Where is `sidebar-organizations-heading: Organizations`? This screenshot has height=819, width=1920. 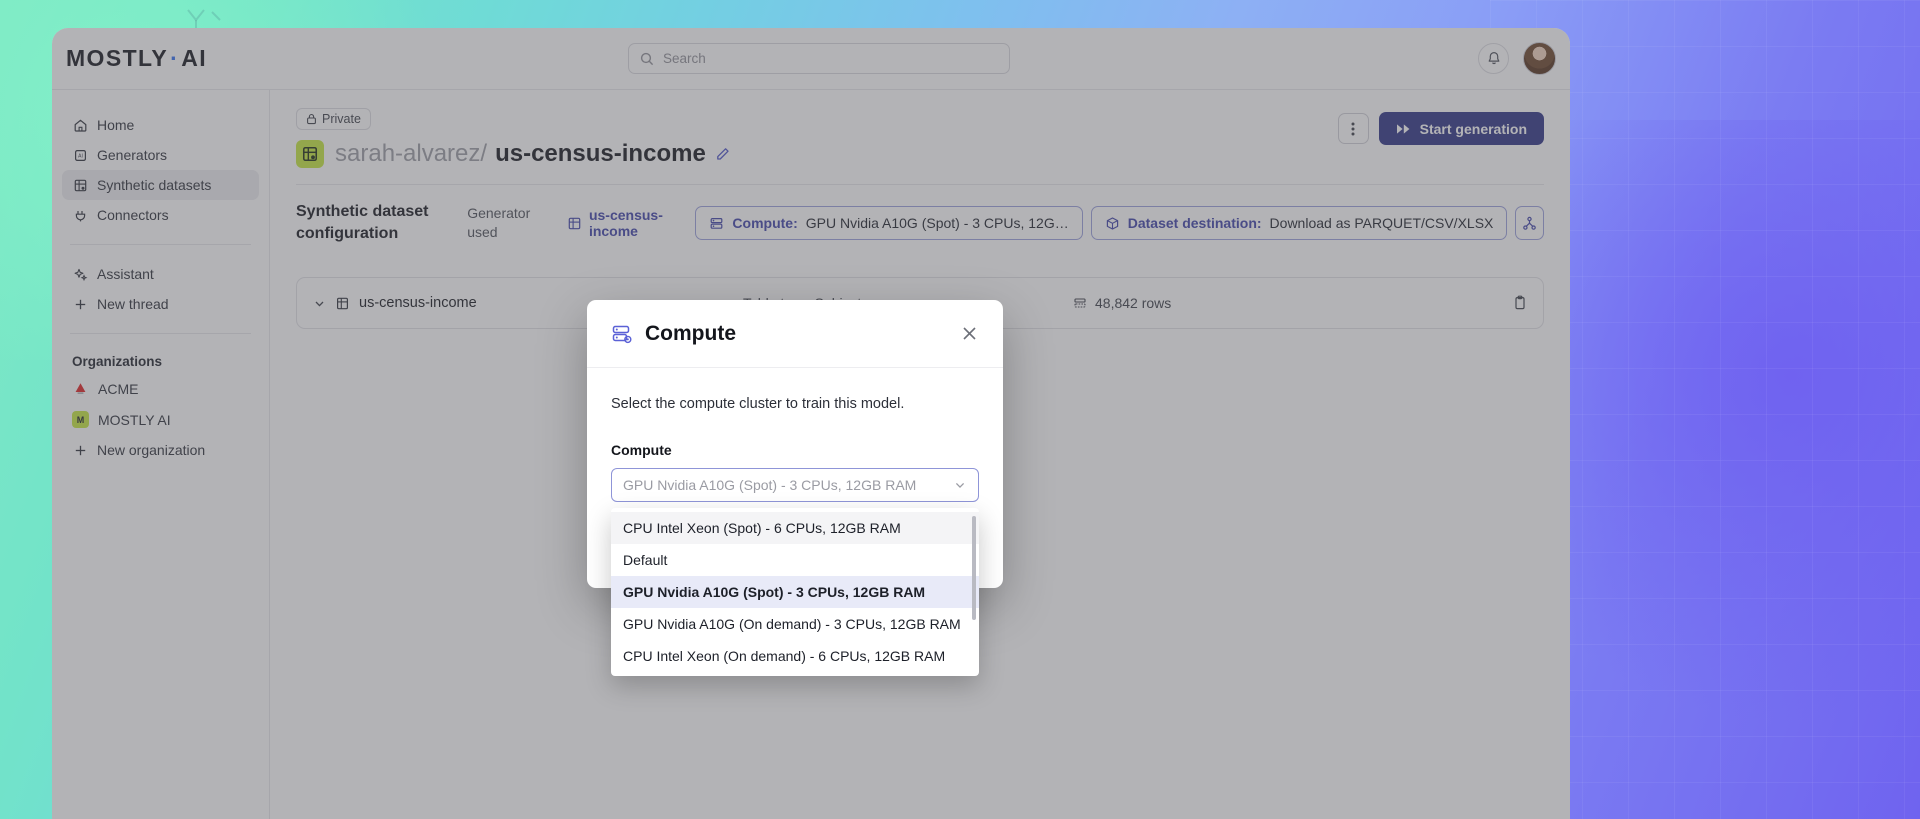 sidebar-organizations-heading: Organizations is located at coordinates (117, 361).